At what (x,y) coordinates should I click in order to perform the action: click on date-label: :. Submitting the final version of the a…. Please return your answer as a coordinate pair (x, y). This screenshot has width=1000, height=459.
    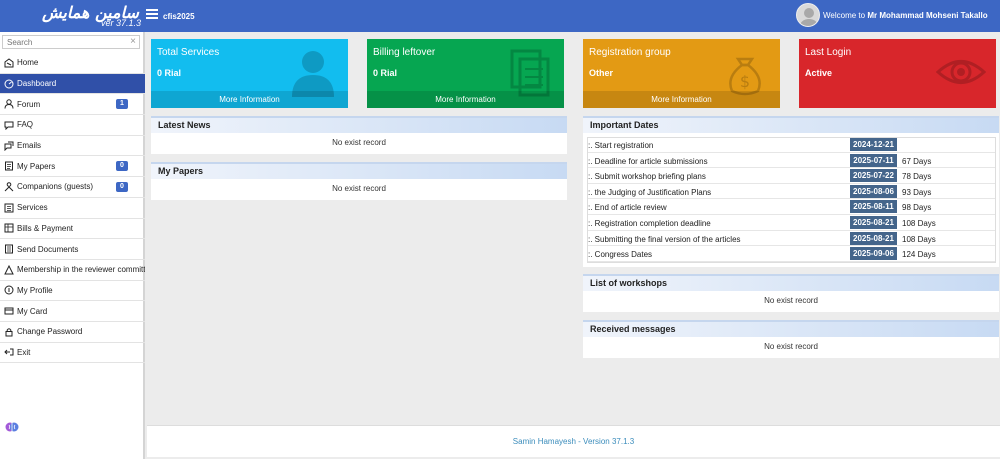
    Looking at the image, I should click on (664, 239).